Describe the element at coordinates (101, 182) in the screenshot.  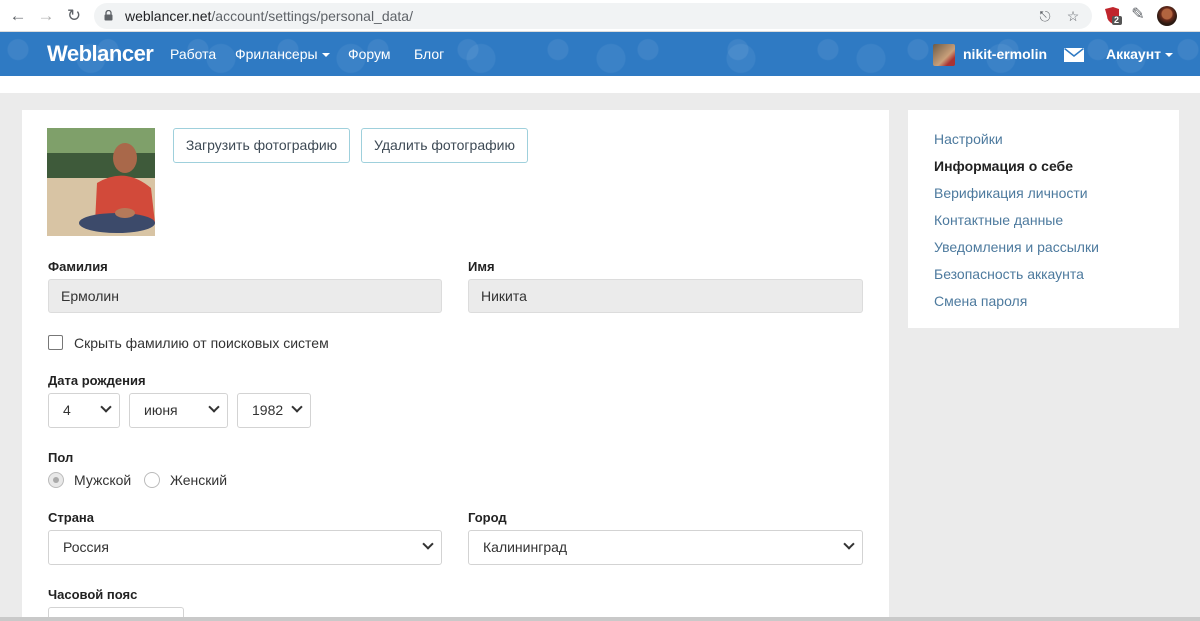
I see `profile-photo` at that location.